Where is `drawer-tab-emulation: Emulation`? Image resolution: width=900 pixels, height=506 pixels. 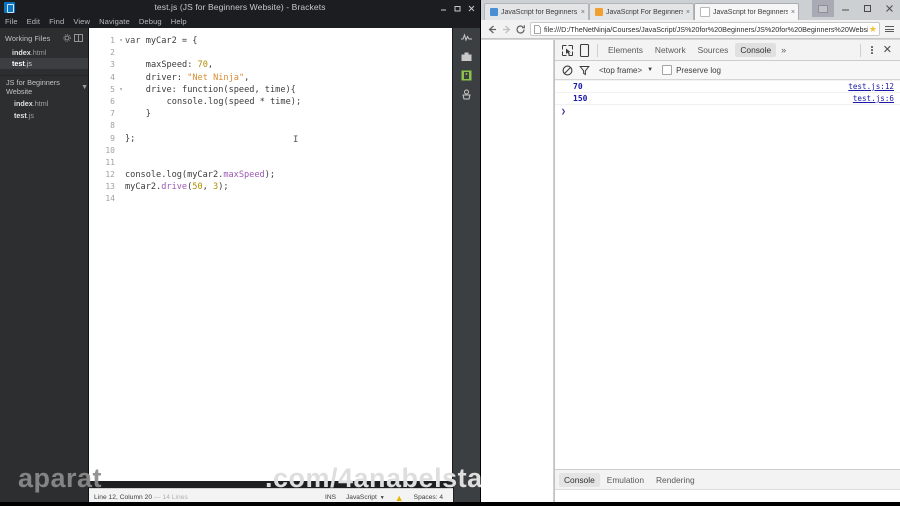 drawer-tab-emulation: Emulation is located at coordinates (625, 480).